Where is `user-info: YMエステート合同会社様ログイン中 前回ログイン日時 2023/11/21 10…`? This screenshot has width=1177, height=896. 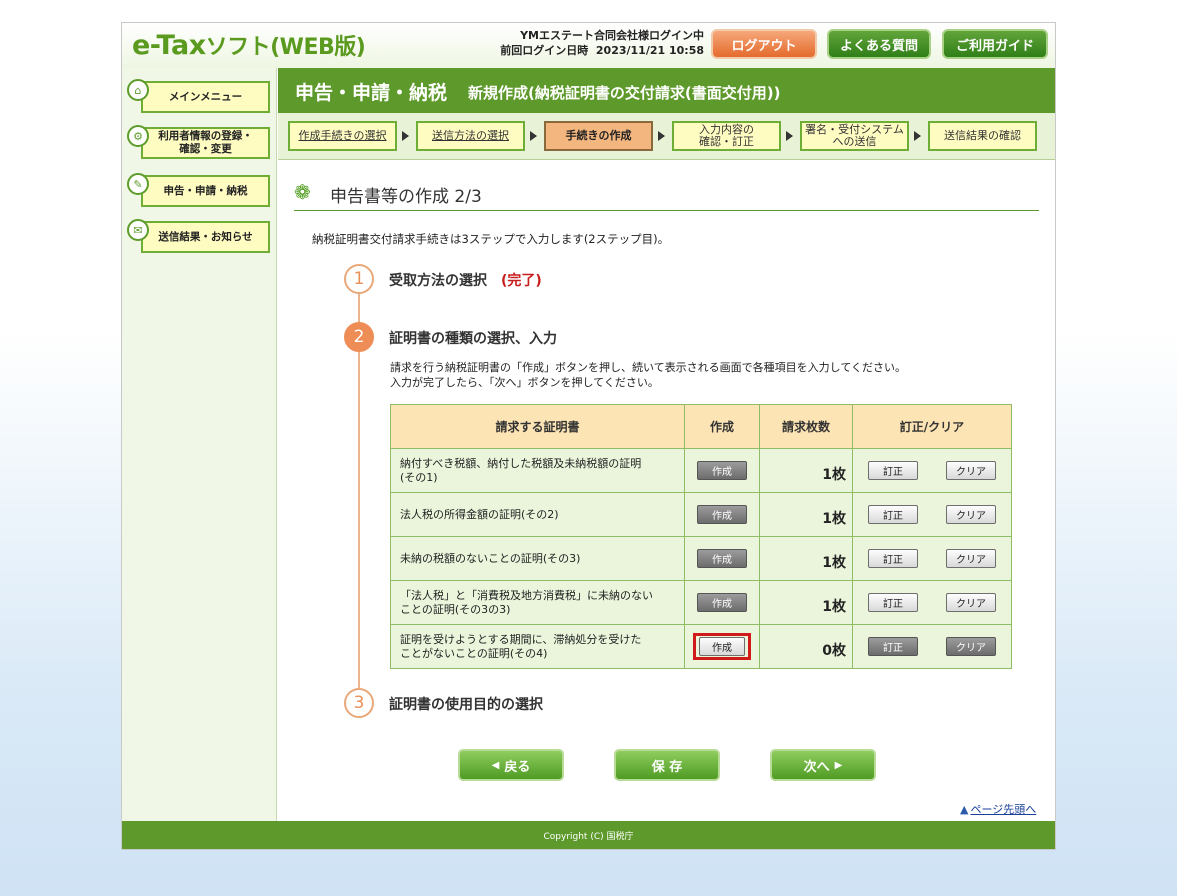 user-info: YMエステート合同会社様ログイン中 前回ログイン日時 2023/11/21 10… is located at coordinates (593, 43).